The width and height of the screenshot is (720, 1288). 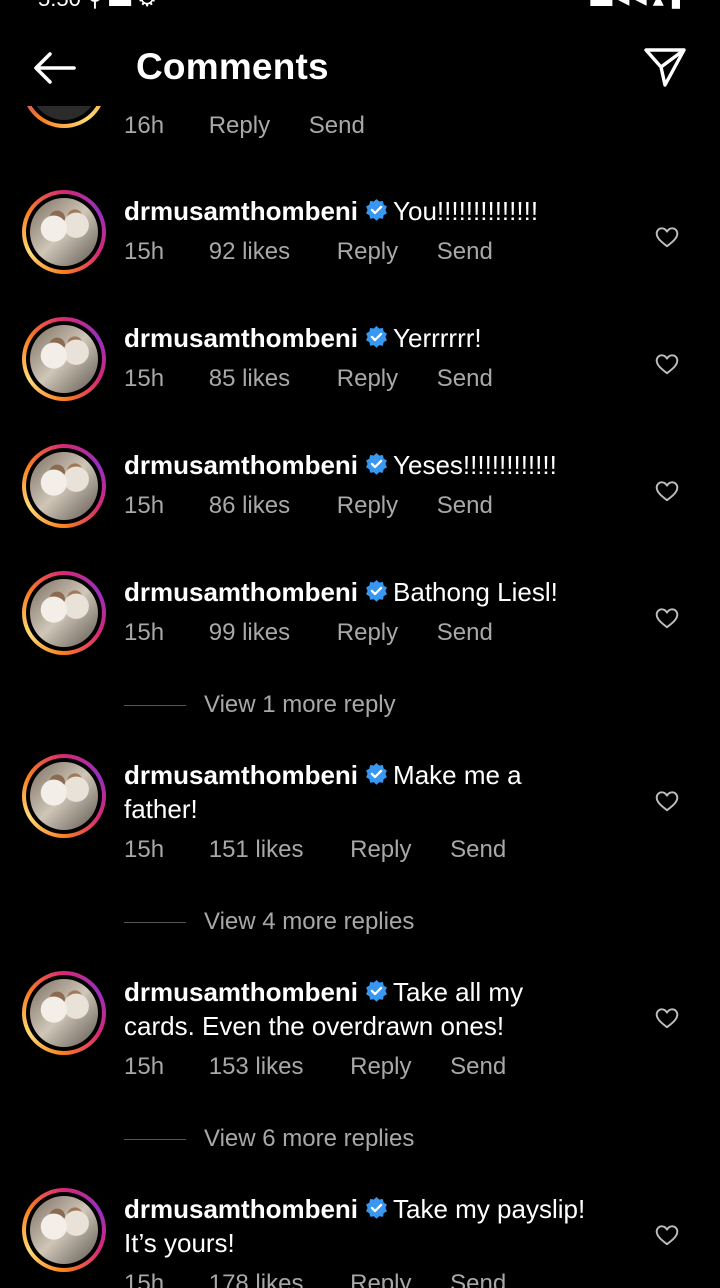 I want to click on comment-text-continued: father!, so click(x=161, y=809).